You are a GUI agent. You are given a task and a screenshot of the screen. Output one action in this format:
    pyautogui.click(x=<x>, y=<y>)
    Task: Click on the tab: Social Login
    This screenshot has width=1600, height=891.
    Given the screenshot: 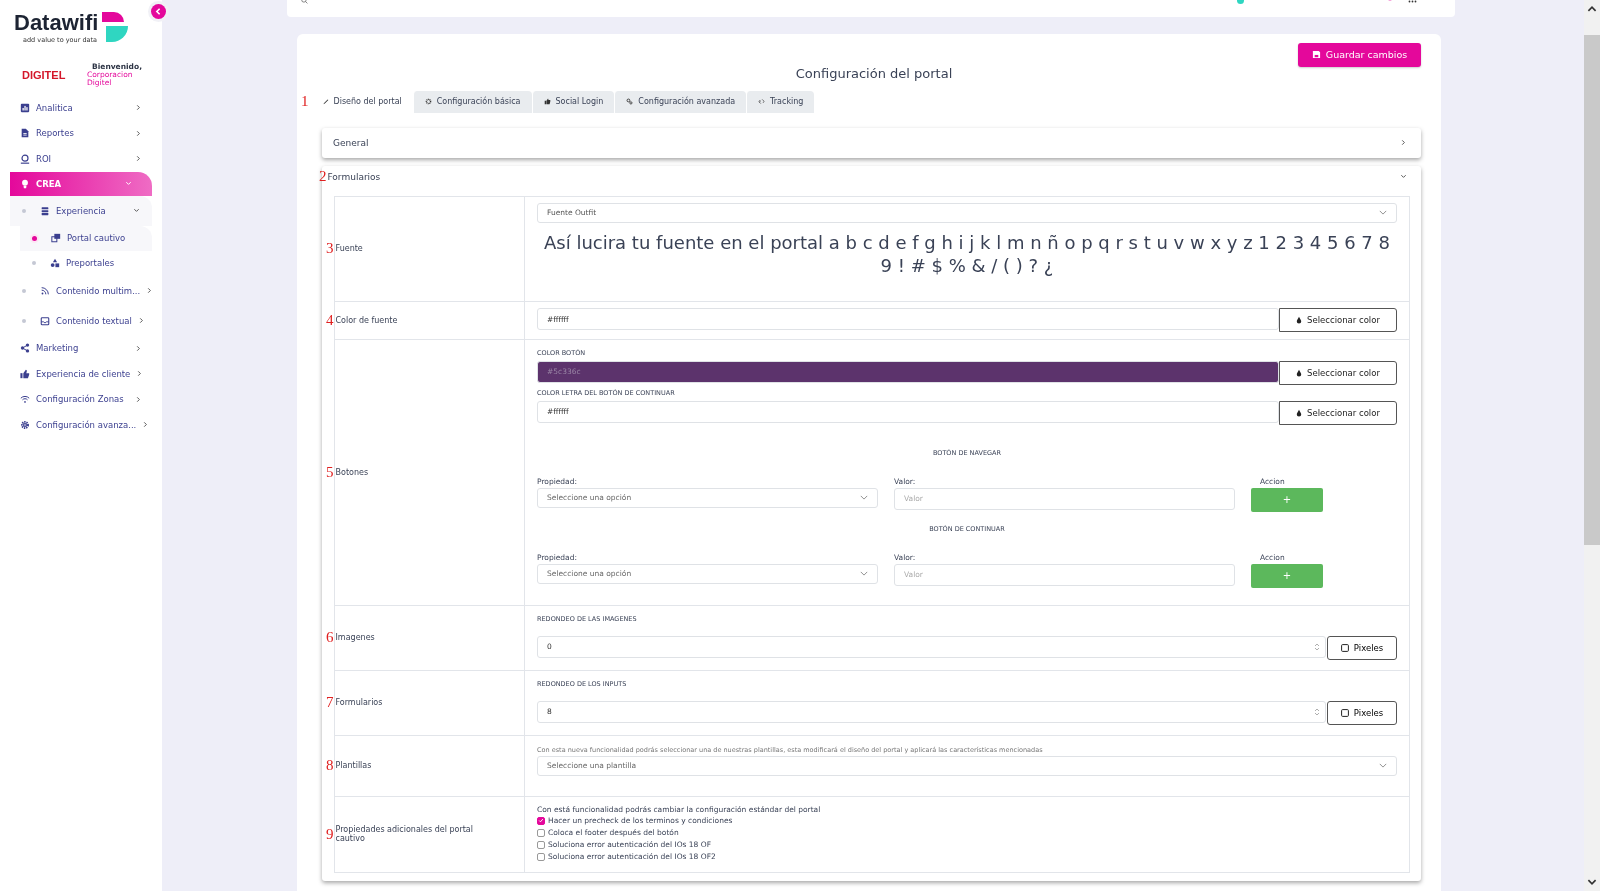 What is the action you would take?
    pyautogui.click(x=573, y=101)
    